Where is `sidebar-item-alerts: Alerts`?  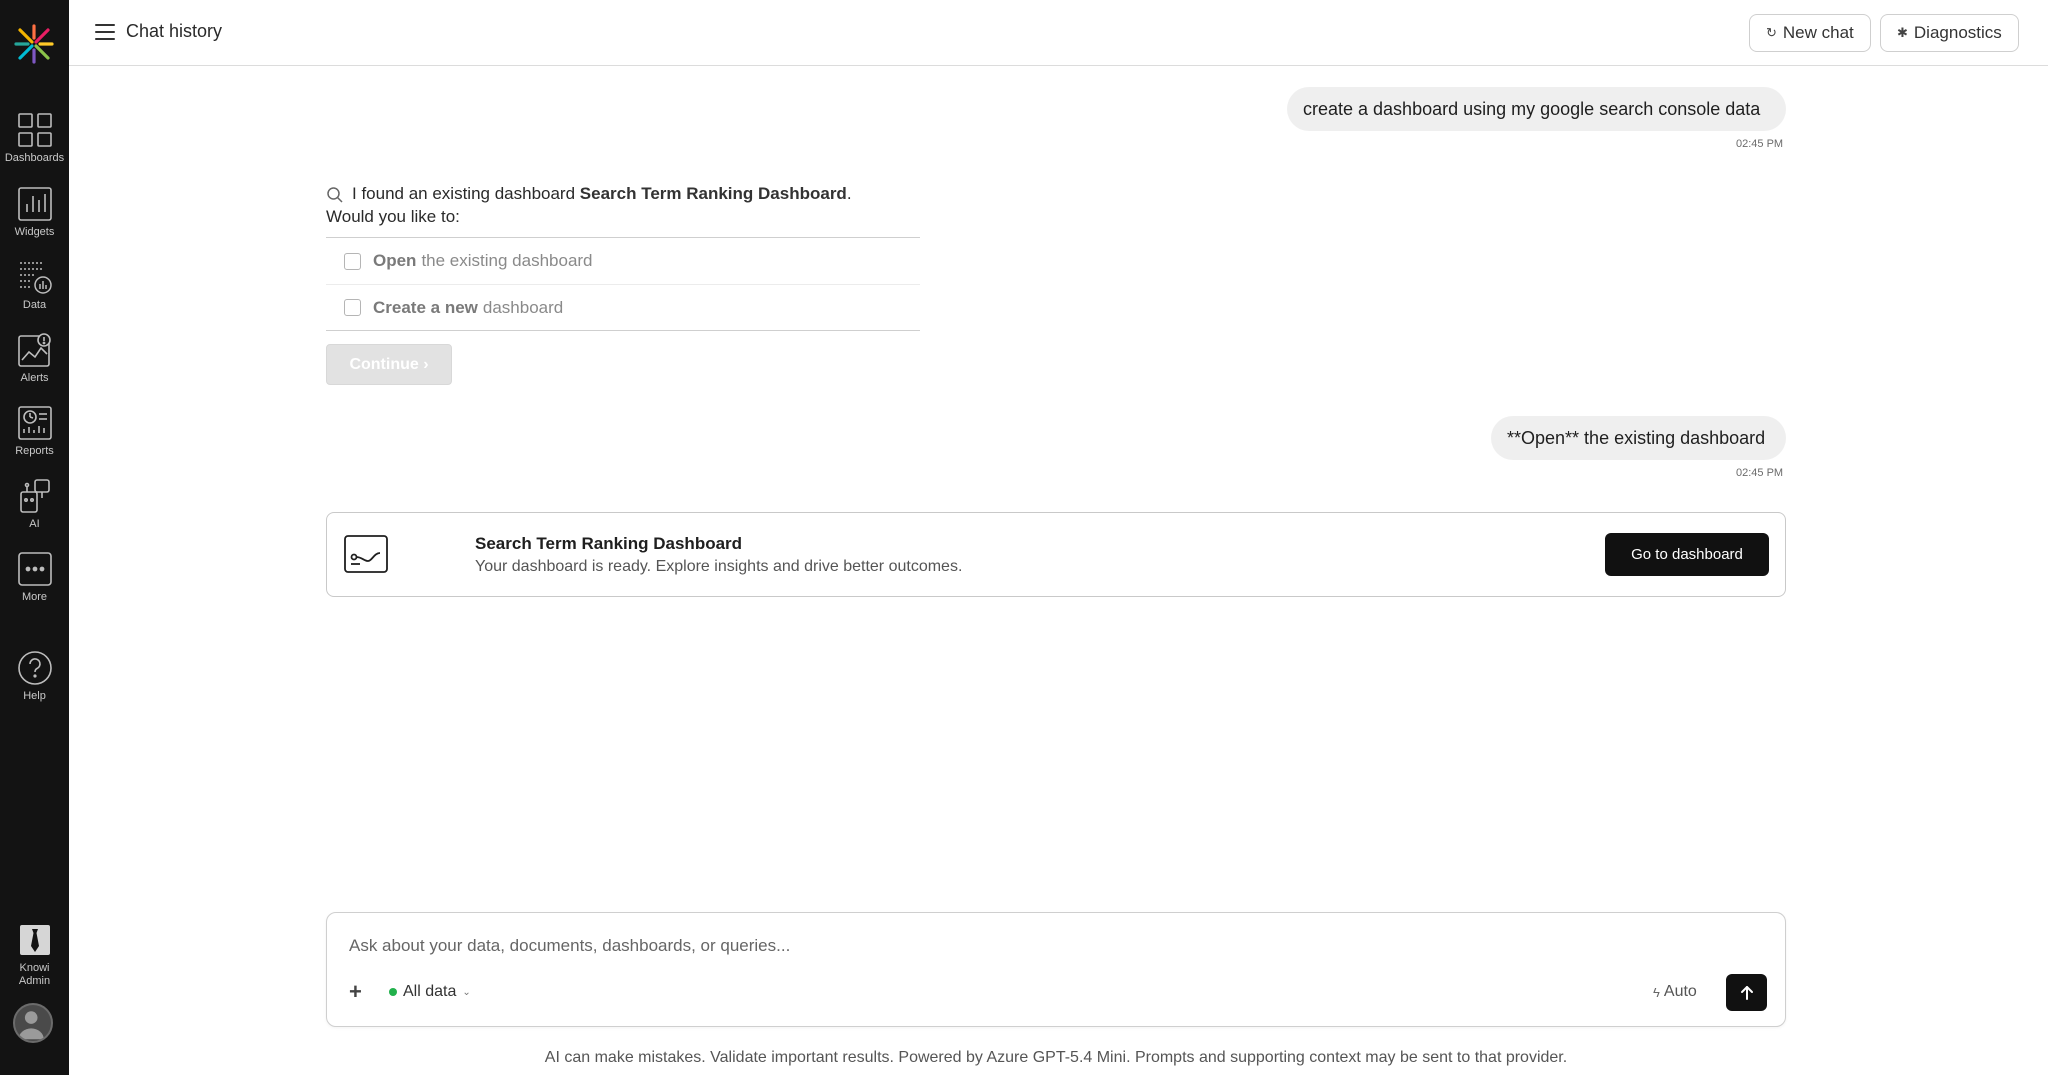
sidebar-item-alerts: Alerts is located at coordinates (34, 358).